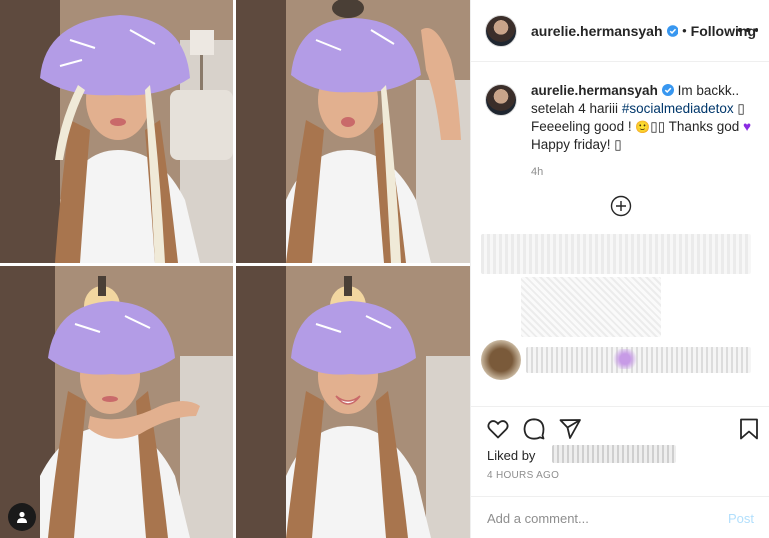  I want to click on heart-icon, so click(498, 429).